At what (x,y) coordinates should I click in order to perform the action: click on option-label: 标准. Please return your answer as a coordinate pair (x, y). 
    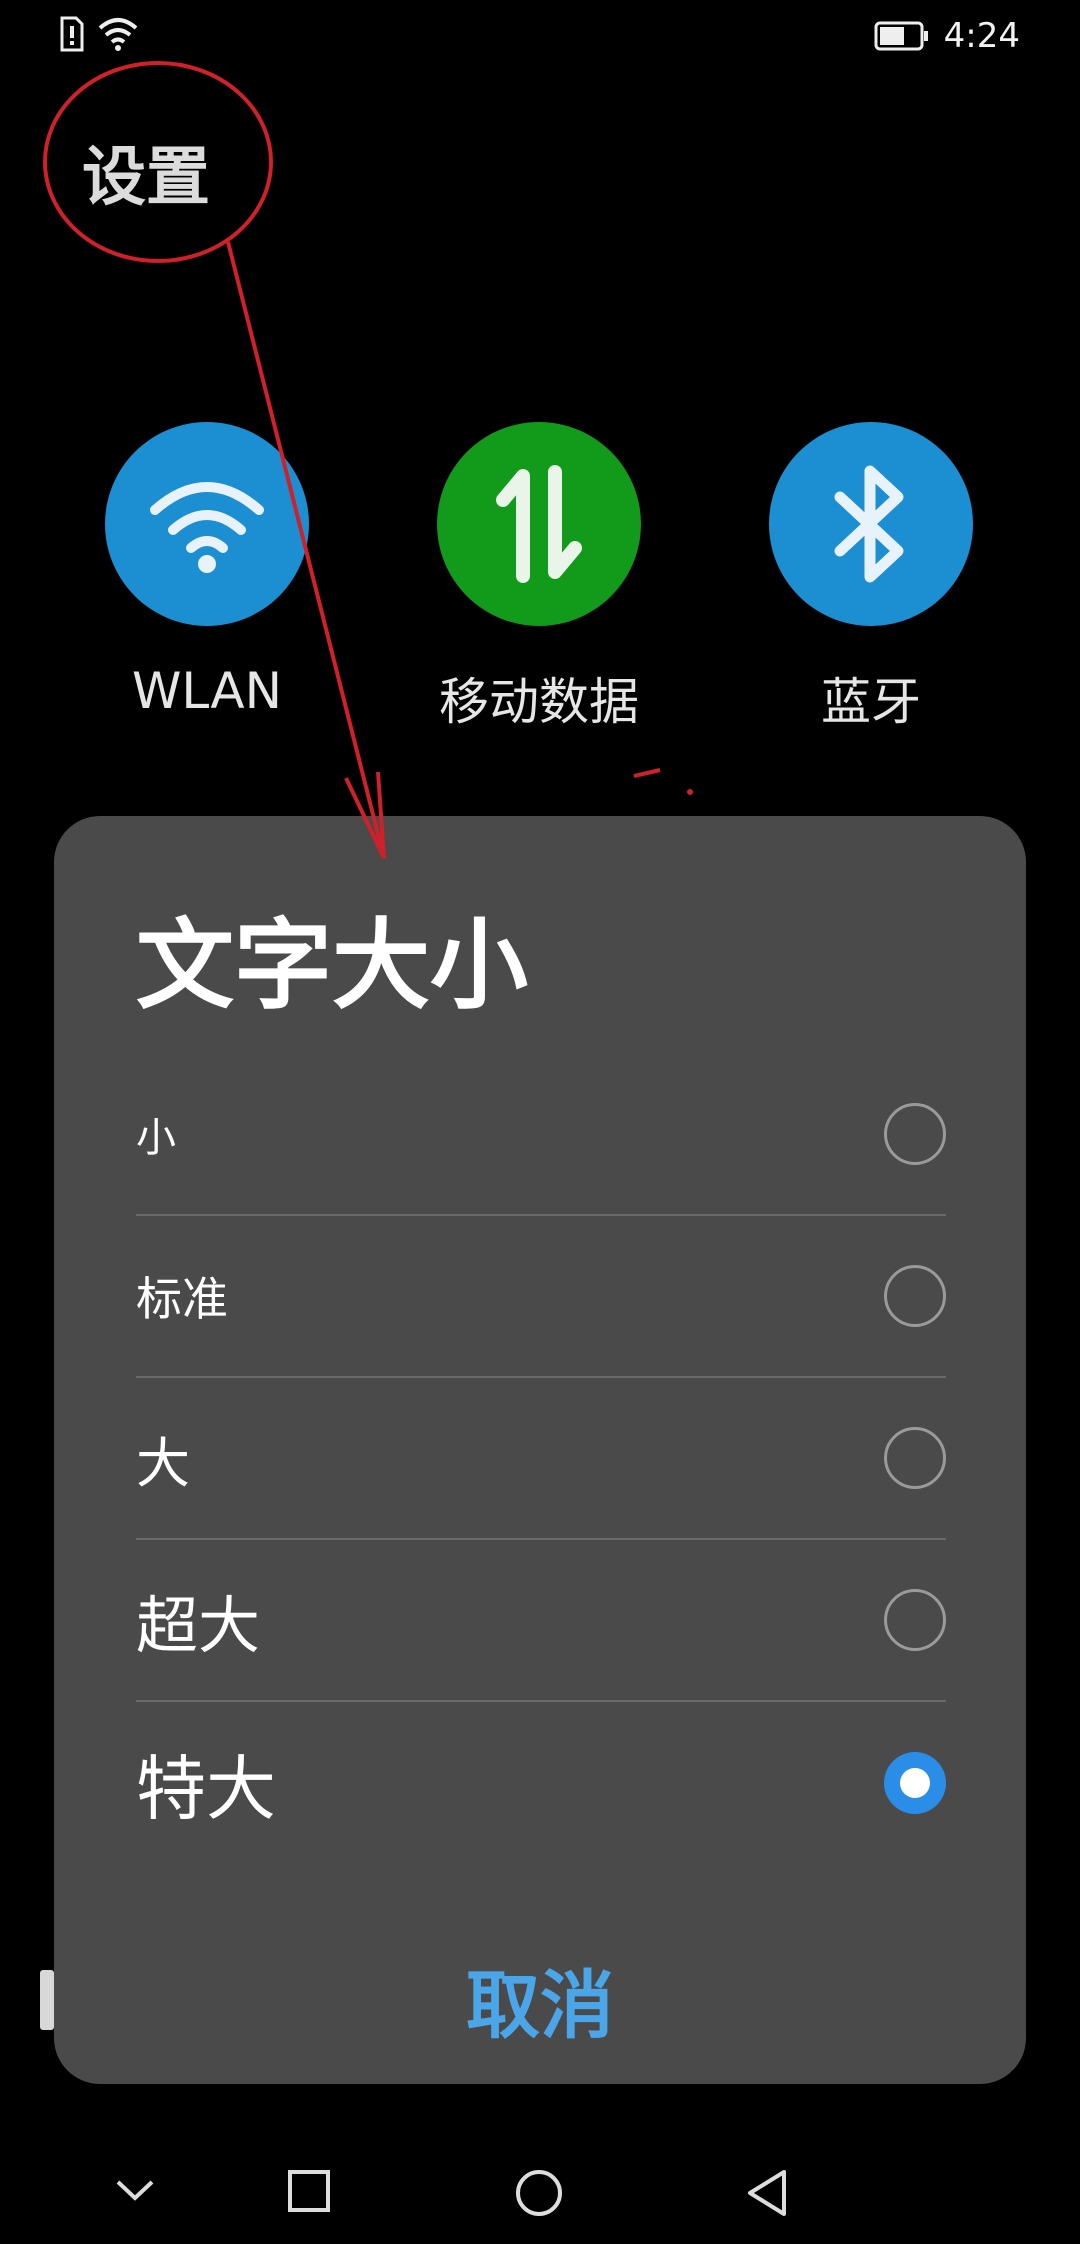
    Looking at the image, I should click on (182, 1299).